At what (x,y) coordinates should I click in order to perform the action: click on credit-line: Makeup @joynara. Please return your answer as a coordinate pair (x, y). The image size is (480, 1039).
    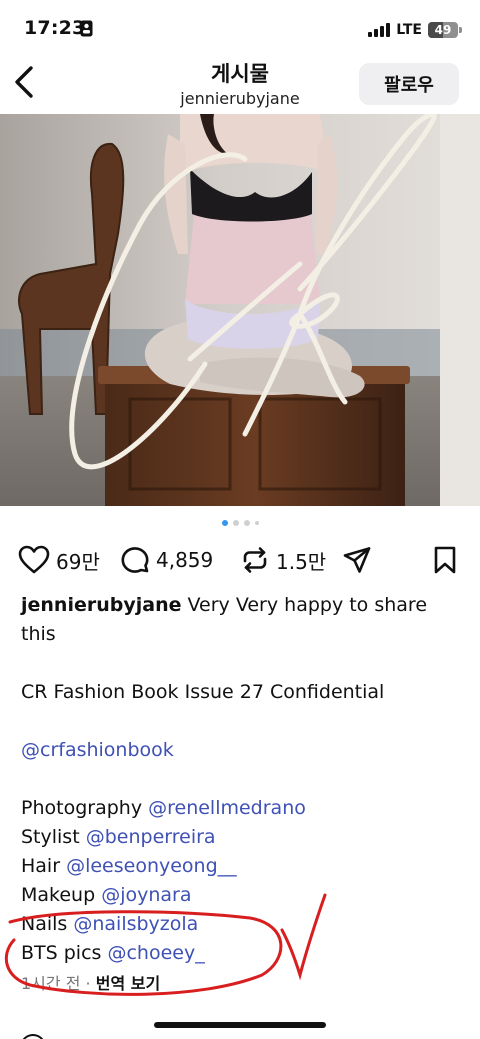
    Looking at the image, I should click on (241, 895).